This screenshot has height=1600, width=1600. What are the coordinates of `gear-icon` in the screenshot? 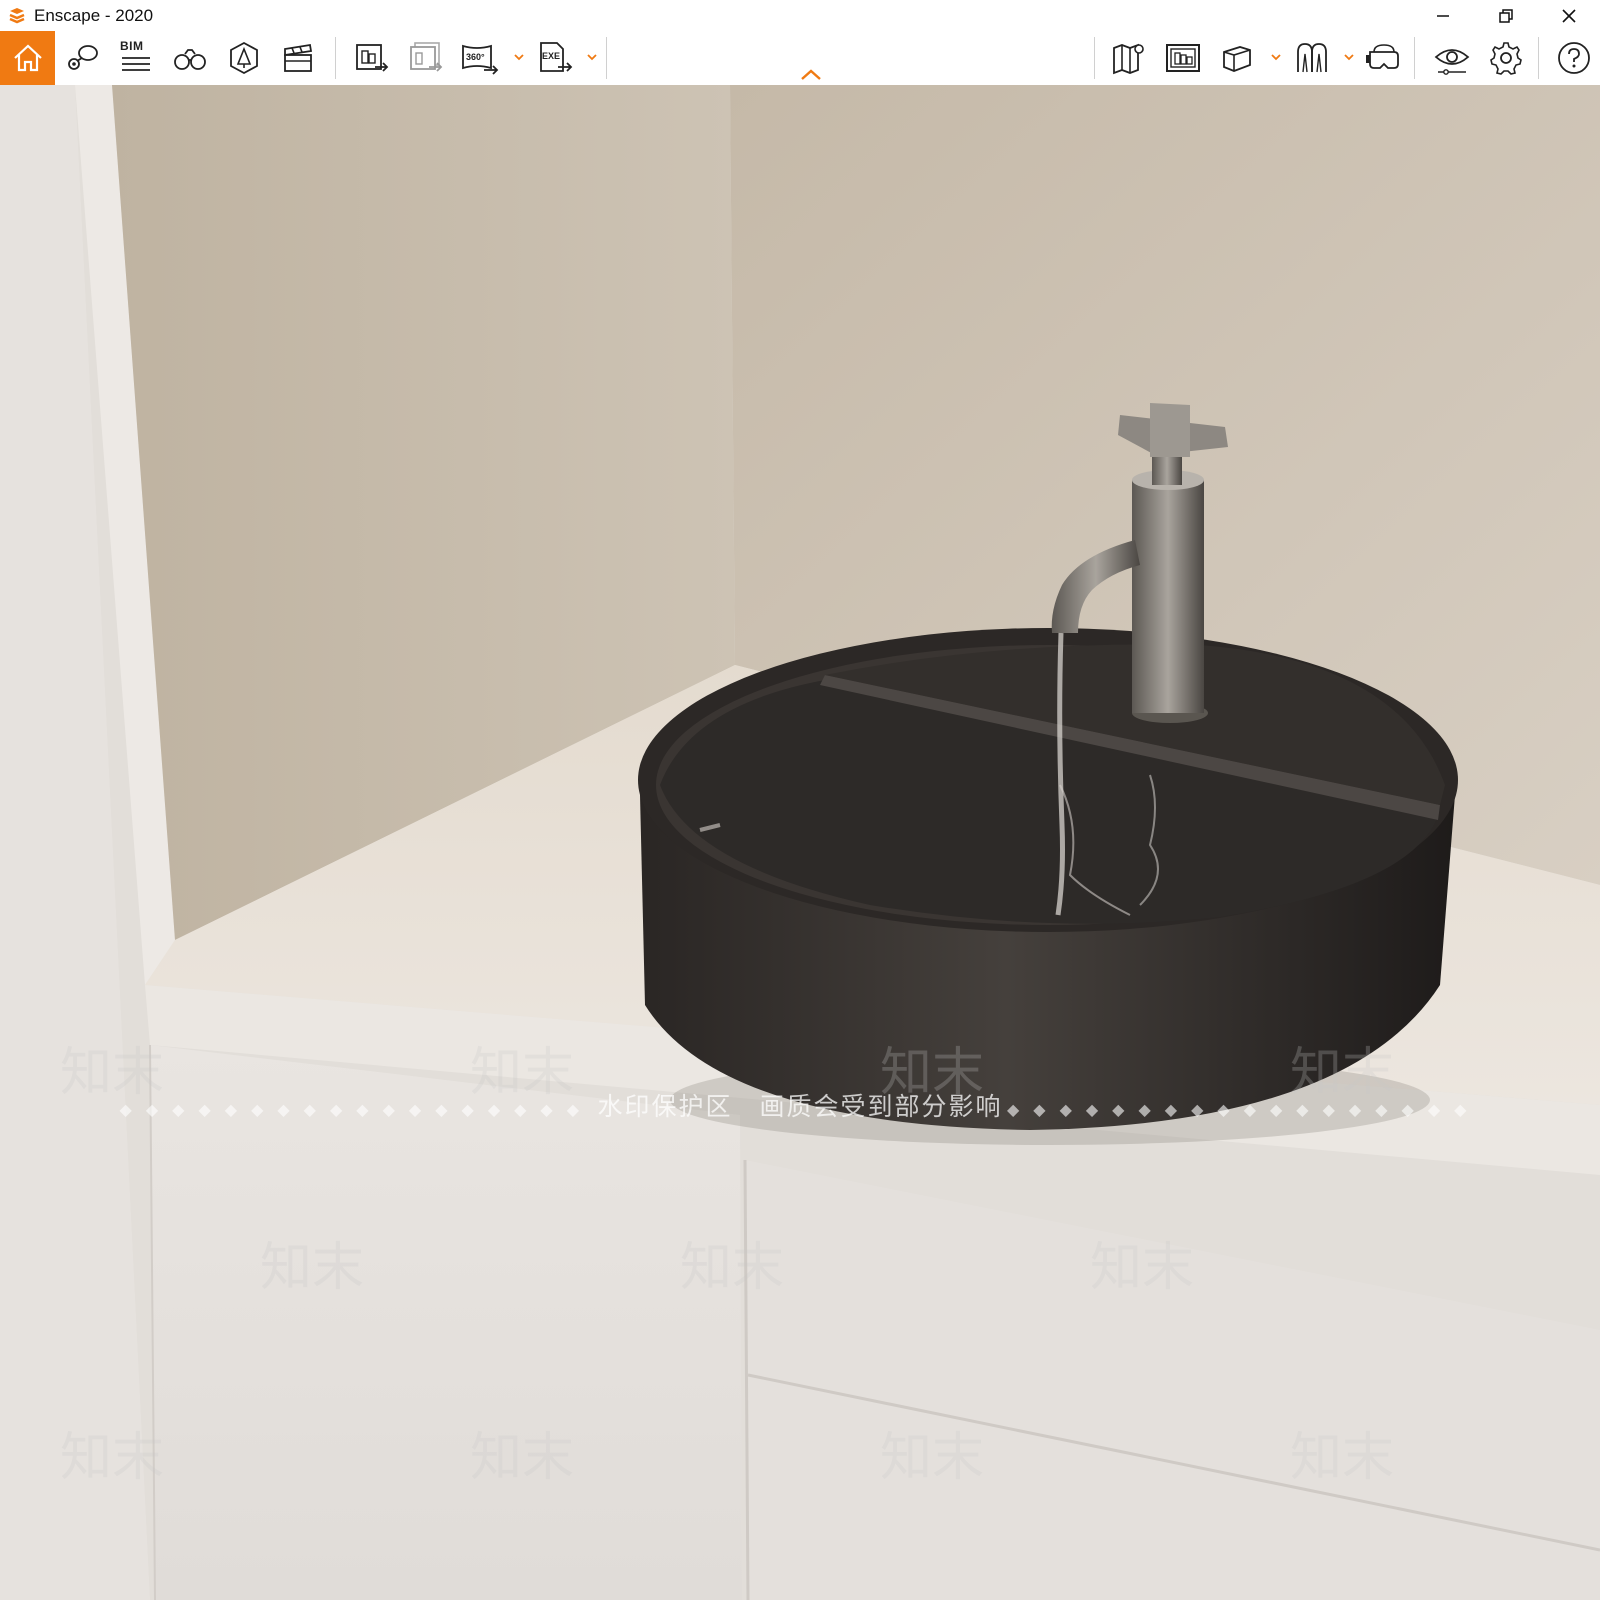 It's located at (1506, 58).